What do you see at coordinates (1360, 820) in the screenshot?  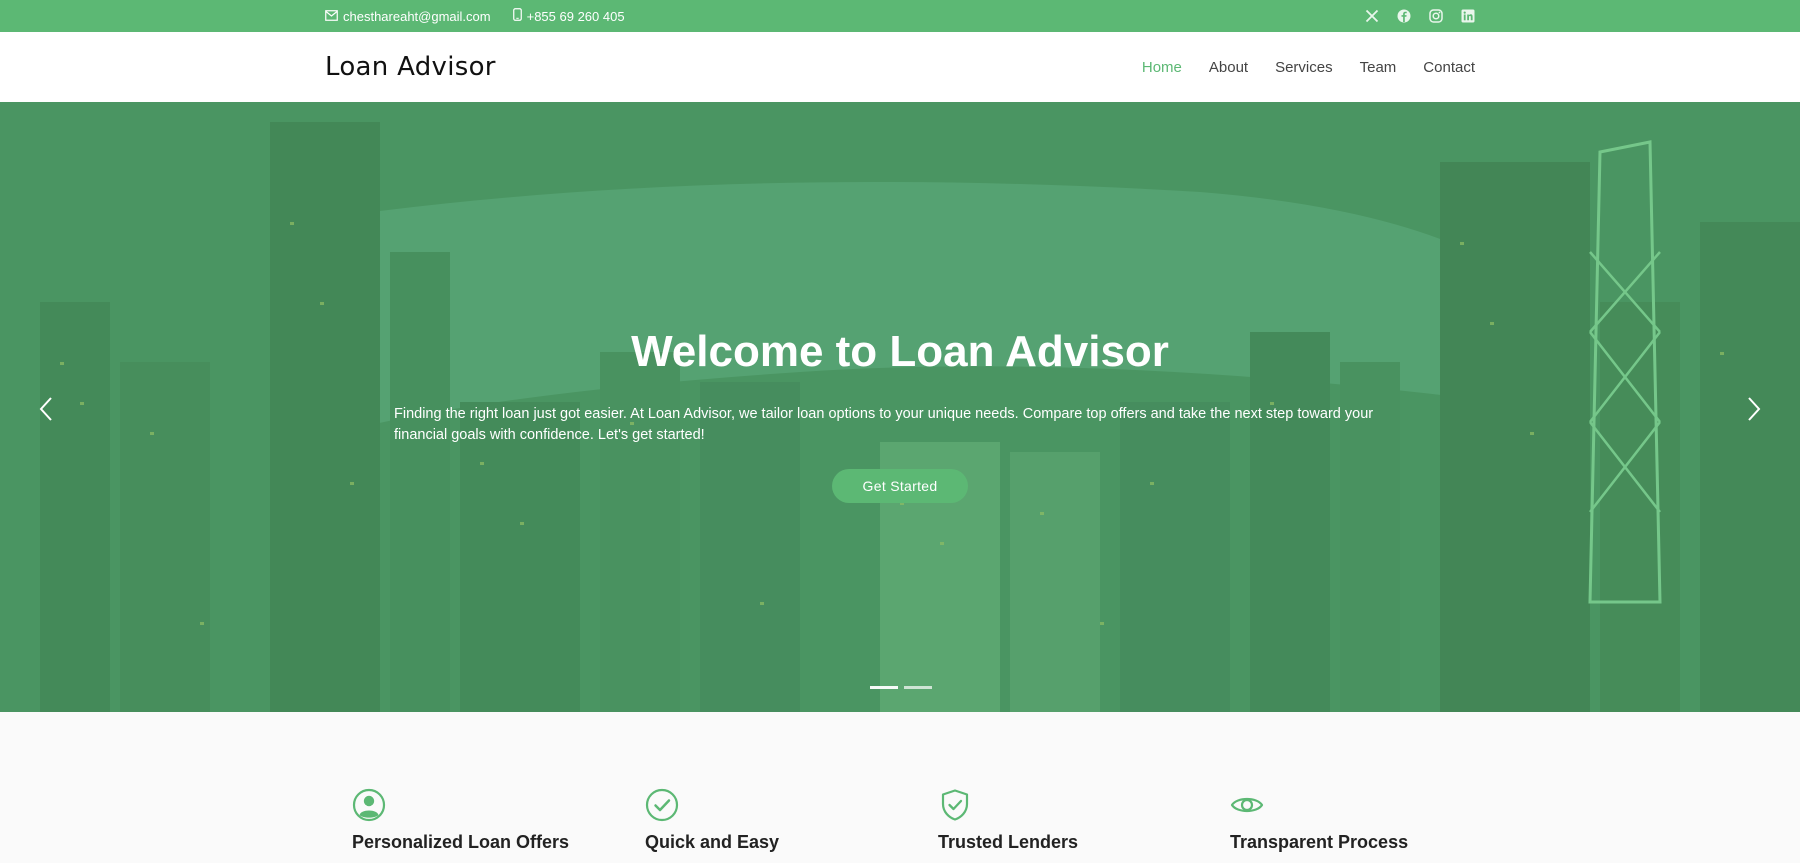 I see `feature-transparent-process: Transparent Process` at bounding box center [1360, 820].